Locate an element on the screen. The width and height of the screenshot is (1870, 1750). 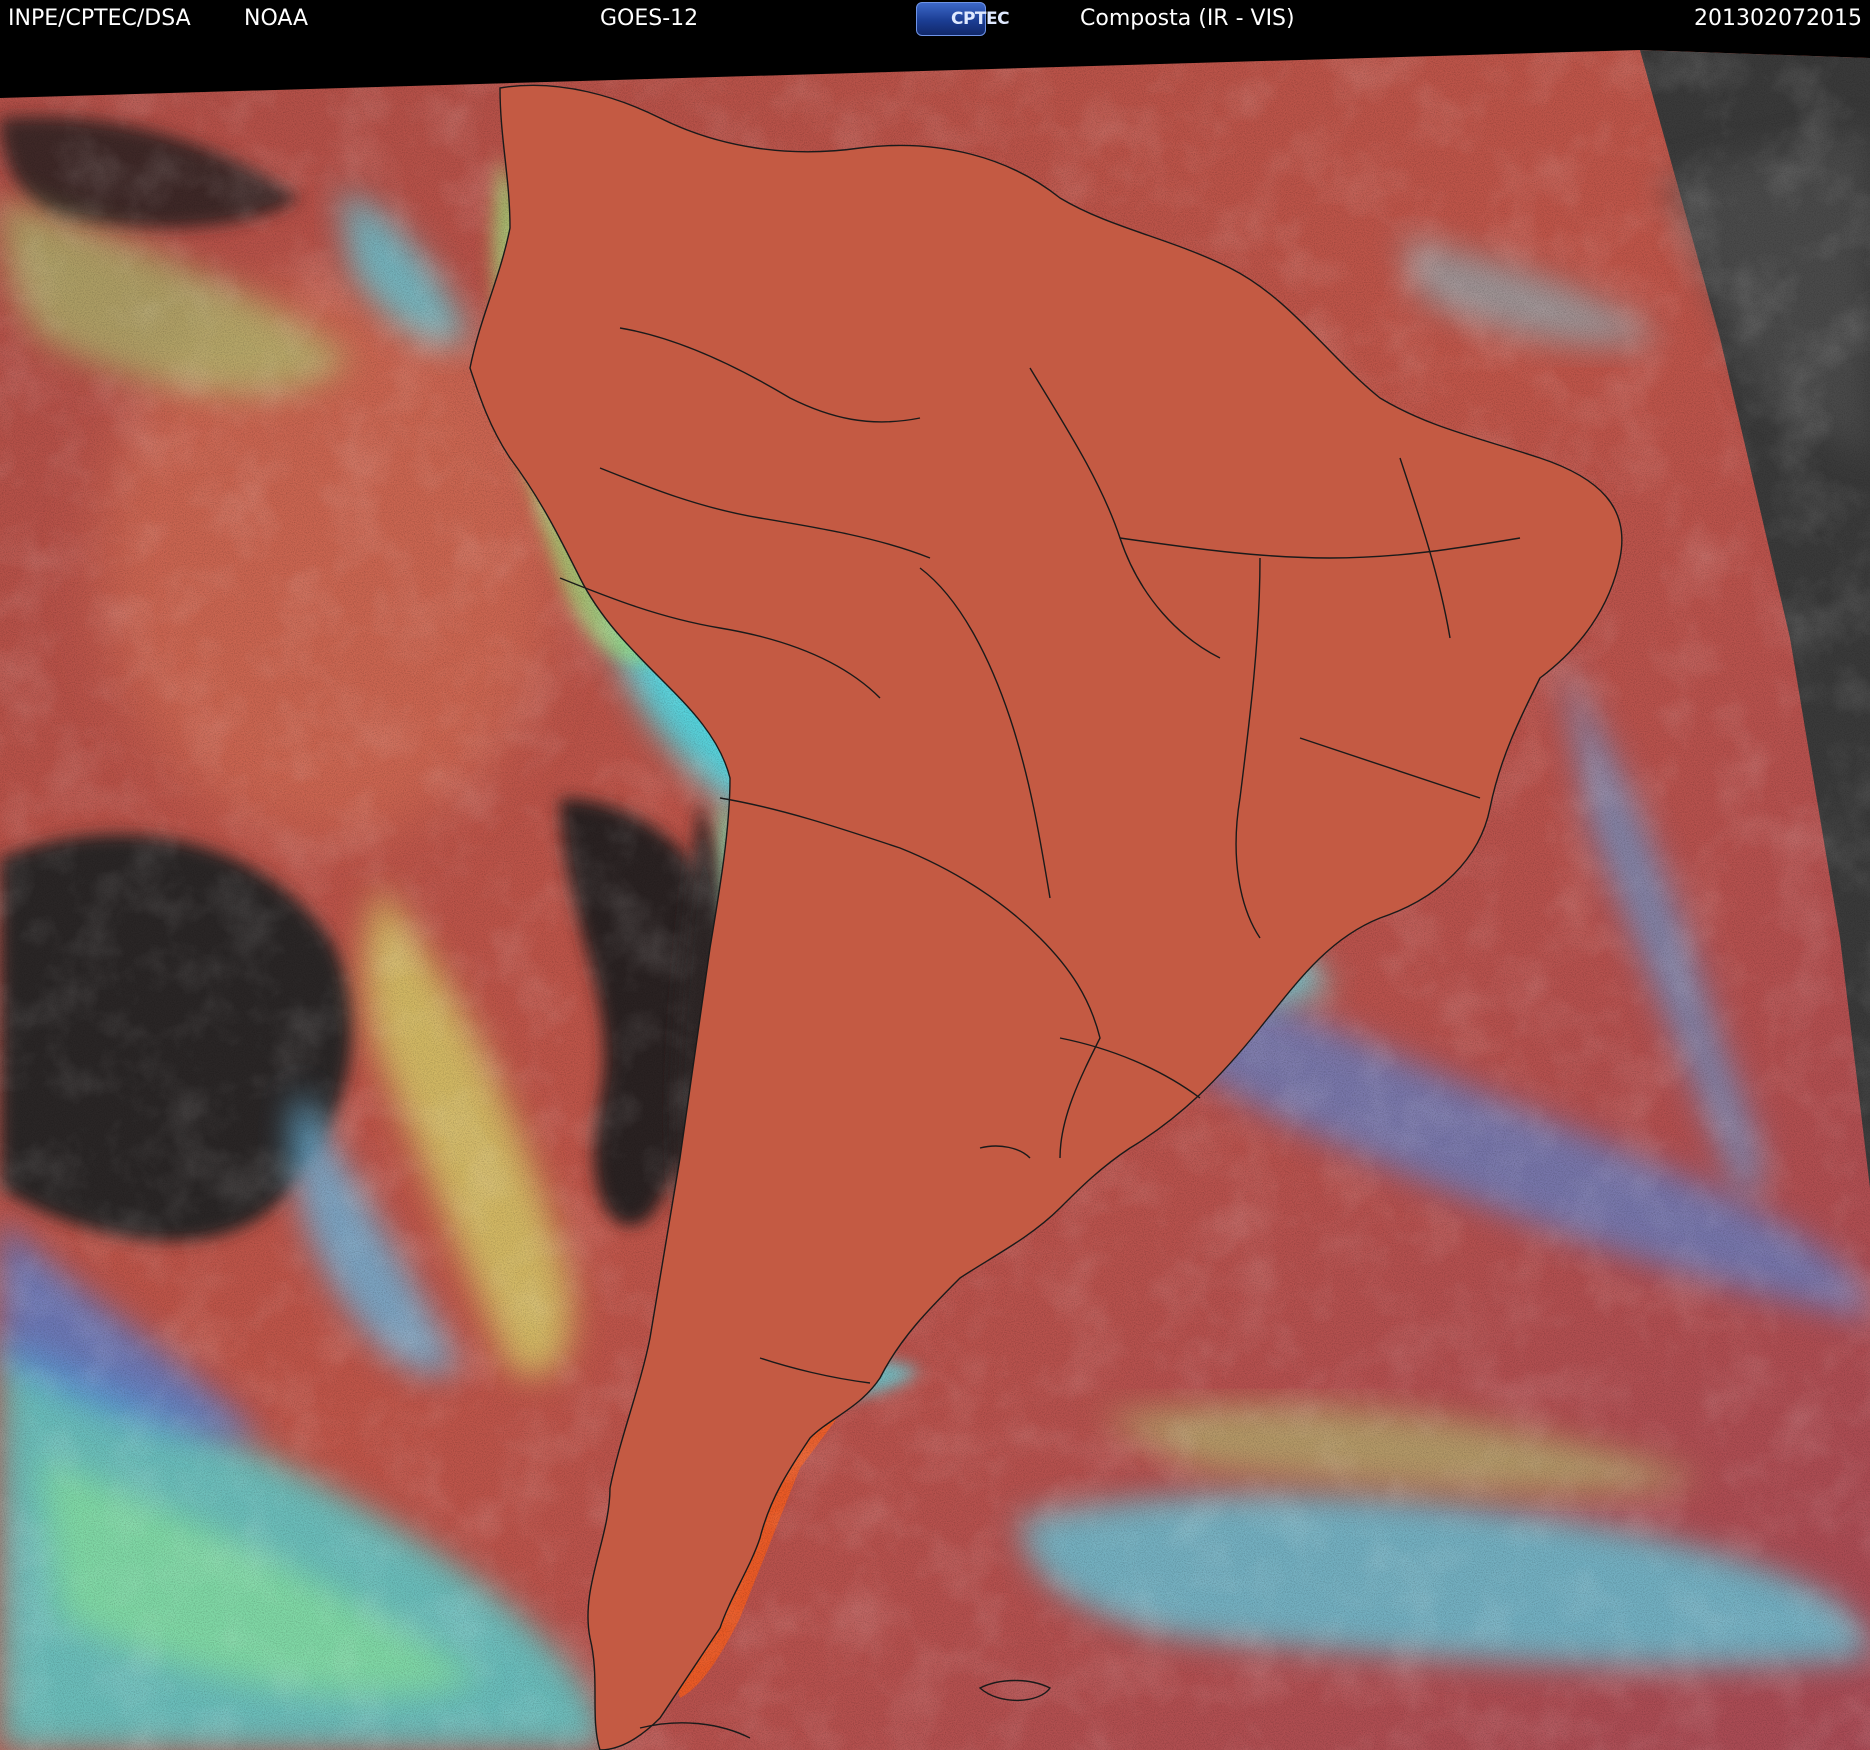
satellite-label: GOES-12 is located at coordinates (649, 18).